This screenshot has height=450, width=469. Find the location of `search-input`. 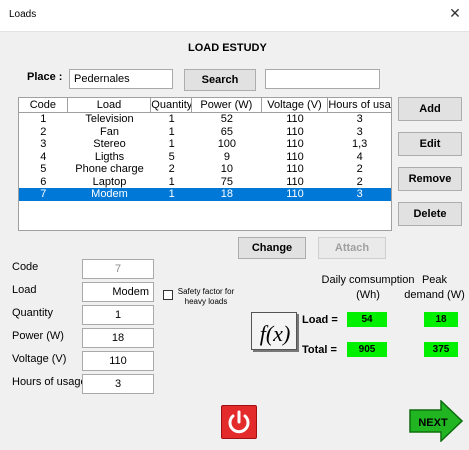

search-input is located at coordinates (322, 79).